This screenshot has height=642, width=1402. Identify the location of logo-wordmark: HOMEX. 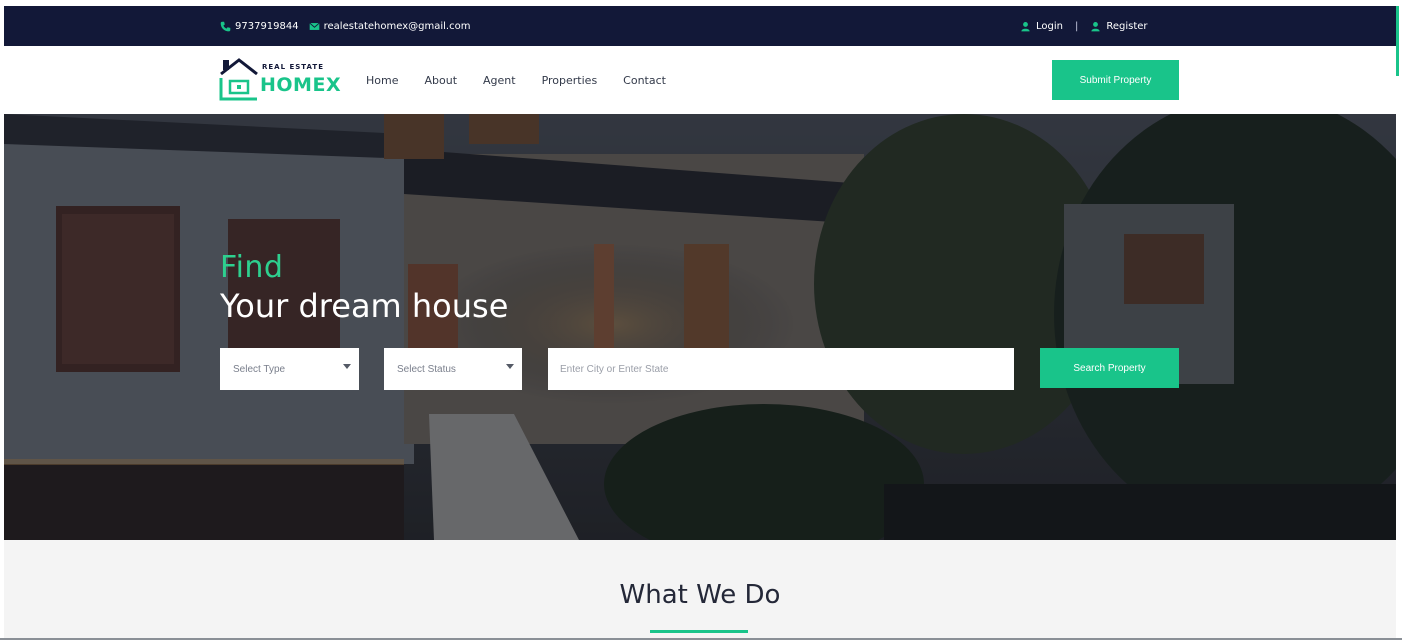
(301, 85).